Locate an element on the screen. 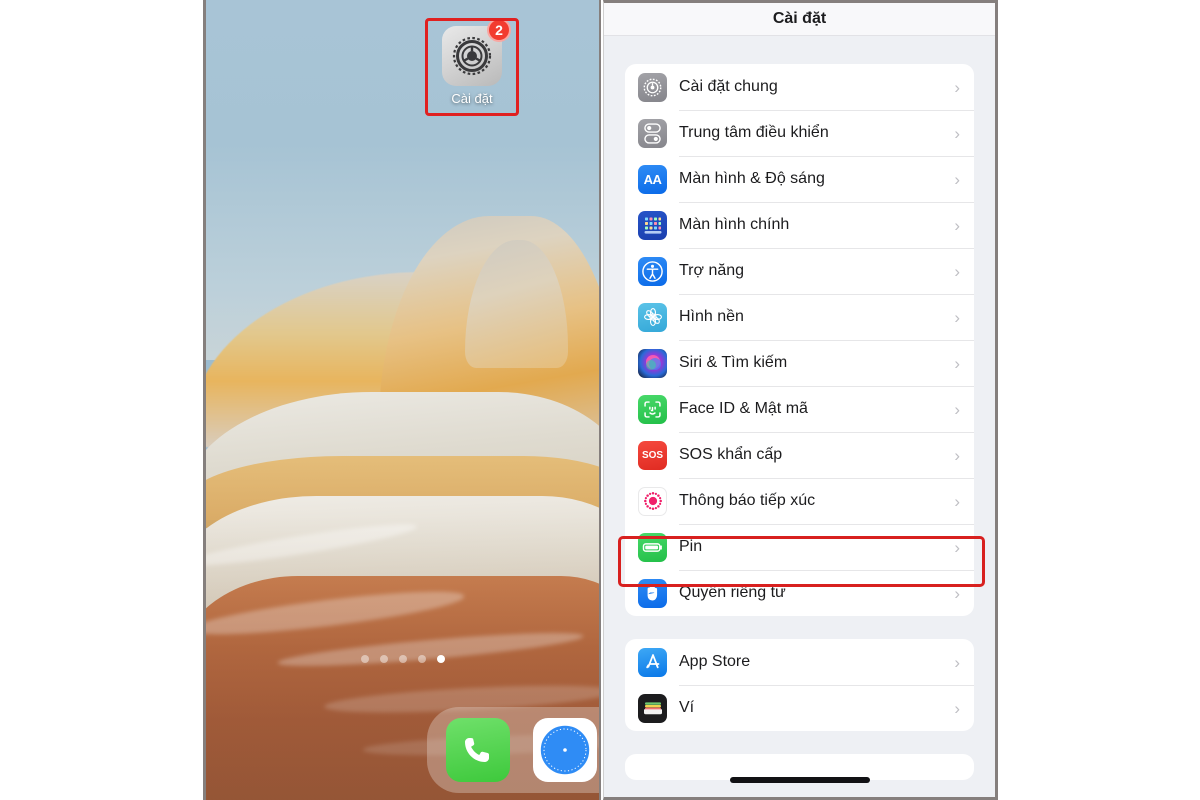 The image size is (1200, 800). face-id-icon is located at coordinates (652, 409).